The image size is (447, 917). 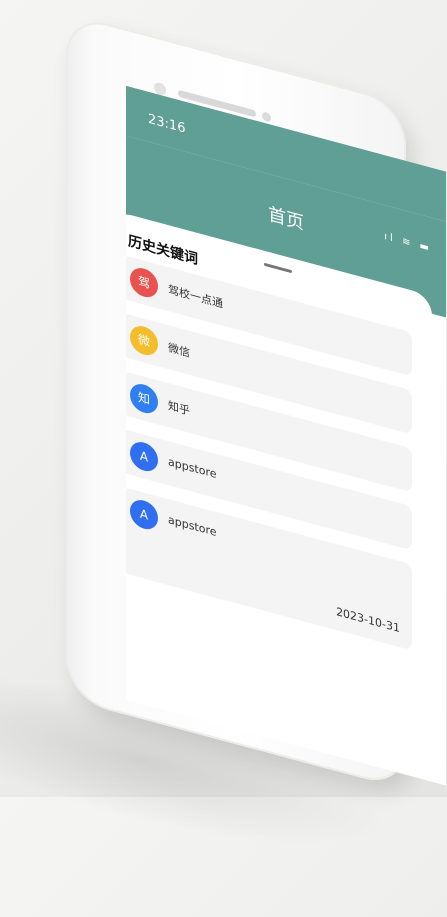 I want to click on app-icon: 微, so click(x=144, y=340).